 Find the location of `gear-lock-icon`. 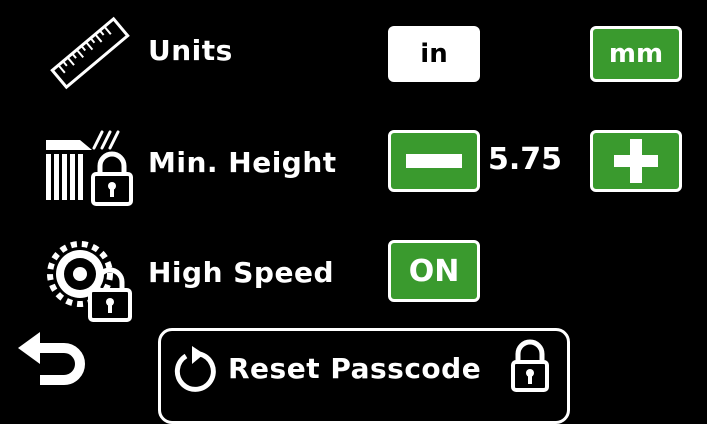

gear-lock-icon is located at coordinates (89, 281).